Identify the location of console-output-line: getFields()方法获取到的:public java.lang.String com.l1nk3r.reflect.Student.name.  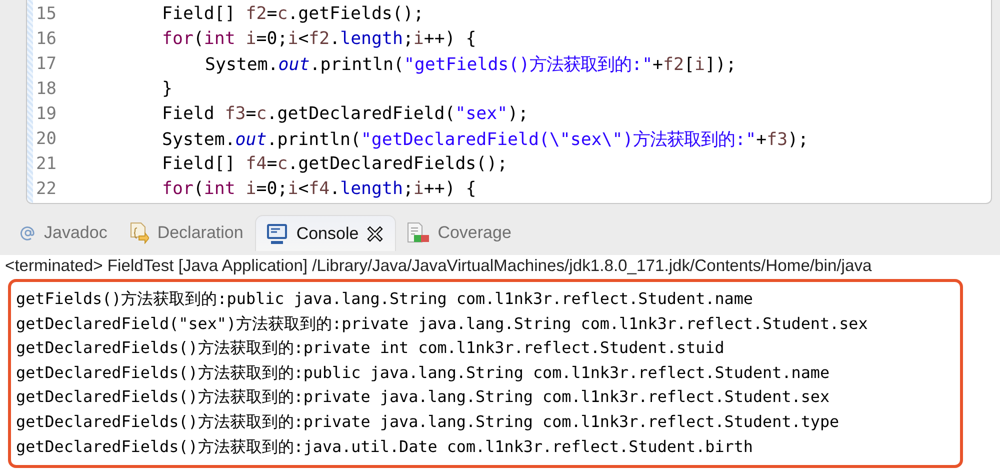
(385, 299).